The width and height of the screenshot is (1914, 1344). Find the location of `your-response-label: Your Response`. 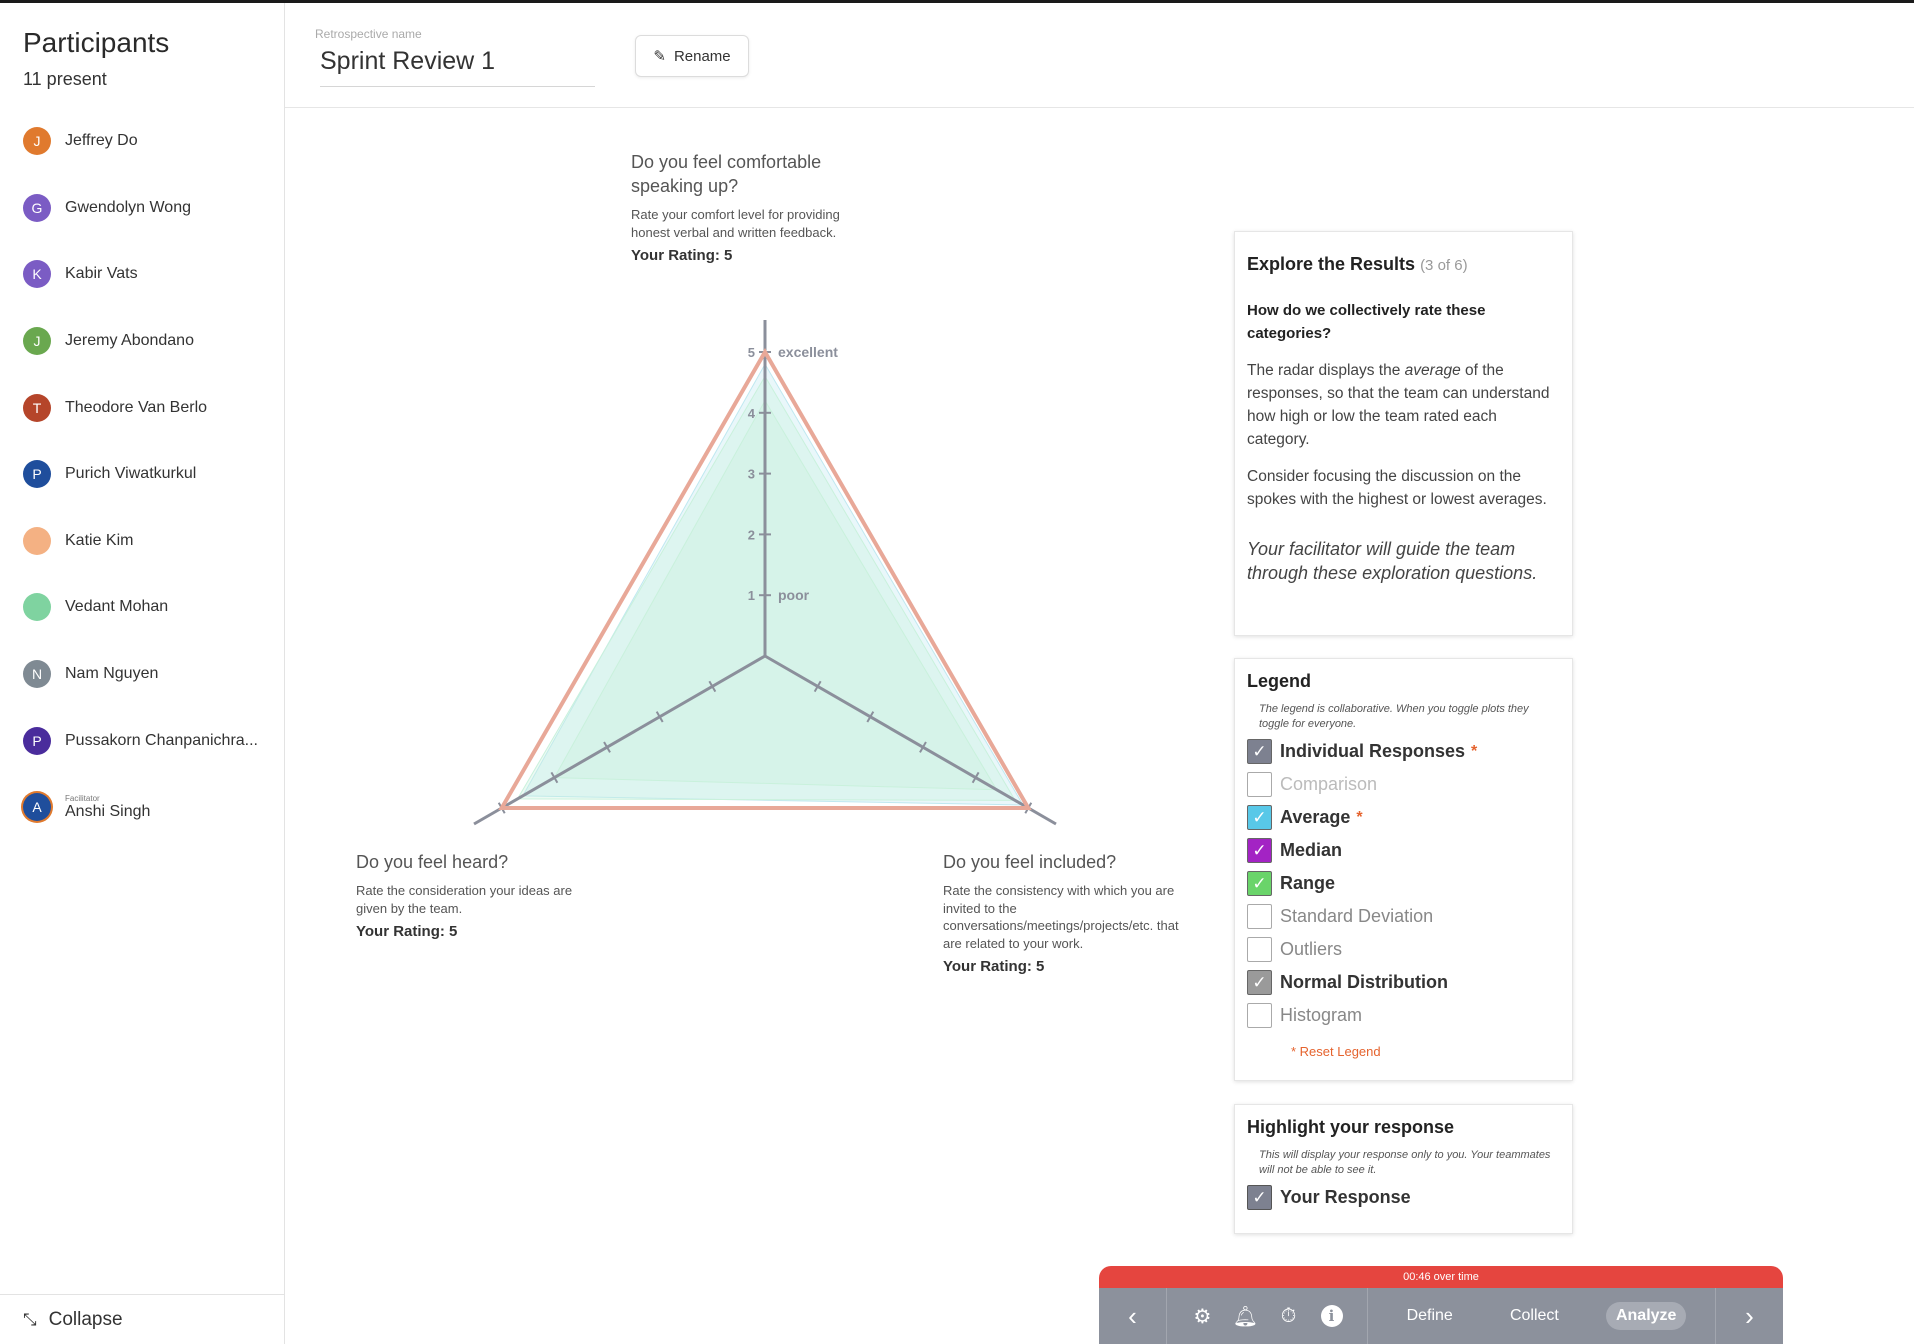

your-response-label: Your Response is located at coordinates (1345, 1197).